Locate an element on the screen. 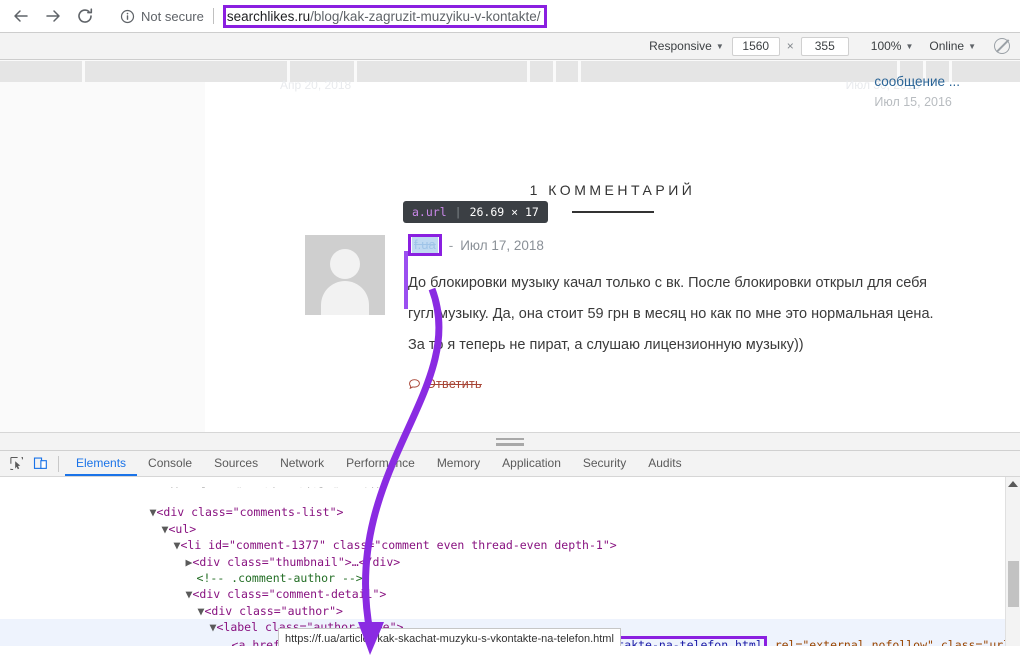  dom-node: ▼<div class="comments-list"> is located at coordinates (510, 503).